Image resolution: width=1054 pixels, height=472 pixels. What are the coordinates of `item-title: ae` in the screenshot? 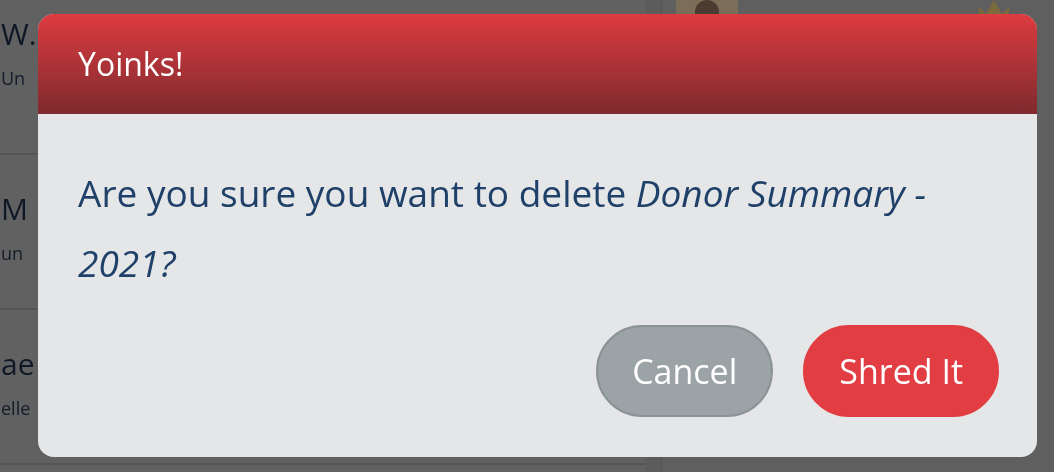 It's located at (18, 364).